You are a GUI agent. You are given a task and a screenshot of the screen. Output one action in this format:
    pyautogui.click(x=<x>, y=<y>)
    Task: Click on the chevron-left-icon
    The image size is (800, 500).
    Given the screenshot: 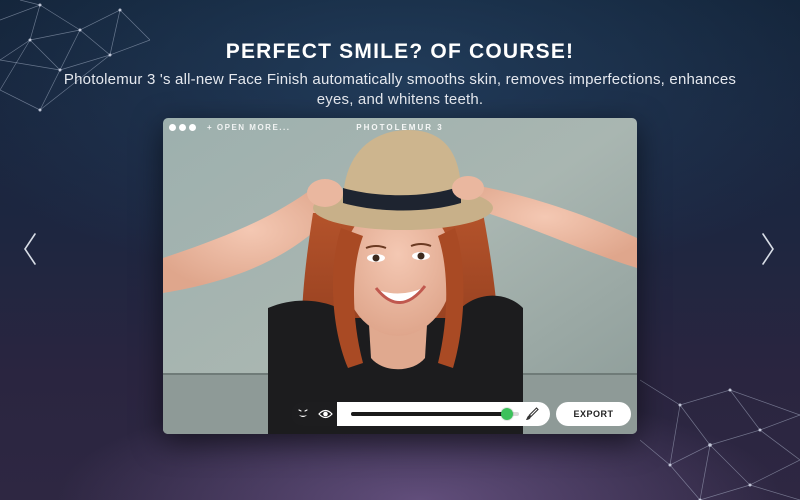 What is the action you would take?
    pyautogui.click(x=30, y=249)
    